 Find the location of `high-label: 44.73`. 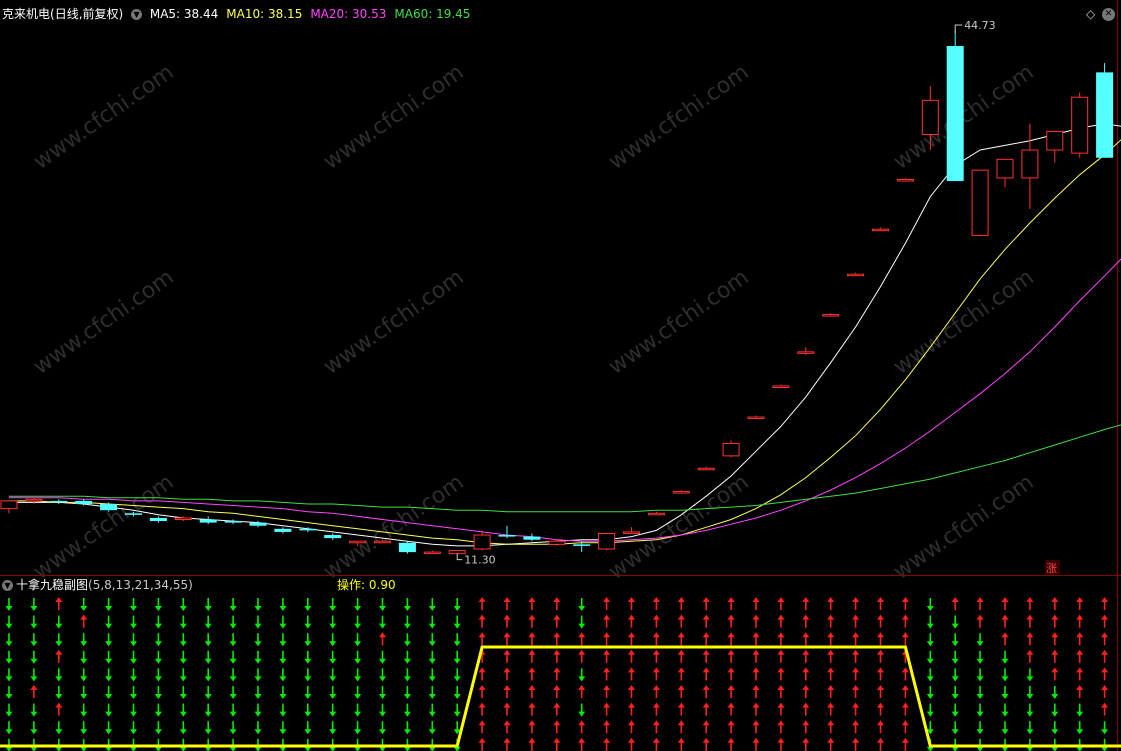

high-label: 44.73 is located at coordinates (980, 25).